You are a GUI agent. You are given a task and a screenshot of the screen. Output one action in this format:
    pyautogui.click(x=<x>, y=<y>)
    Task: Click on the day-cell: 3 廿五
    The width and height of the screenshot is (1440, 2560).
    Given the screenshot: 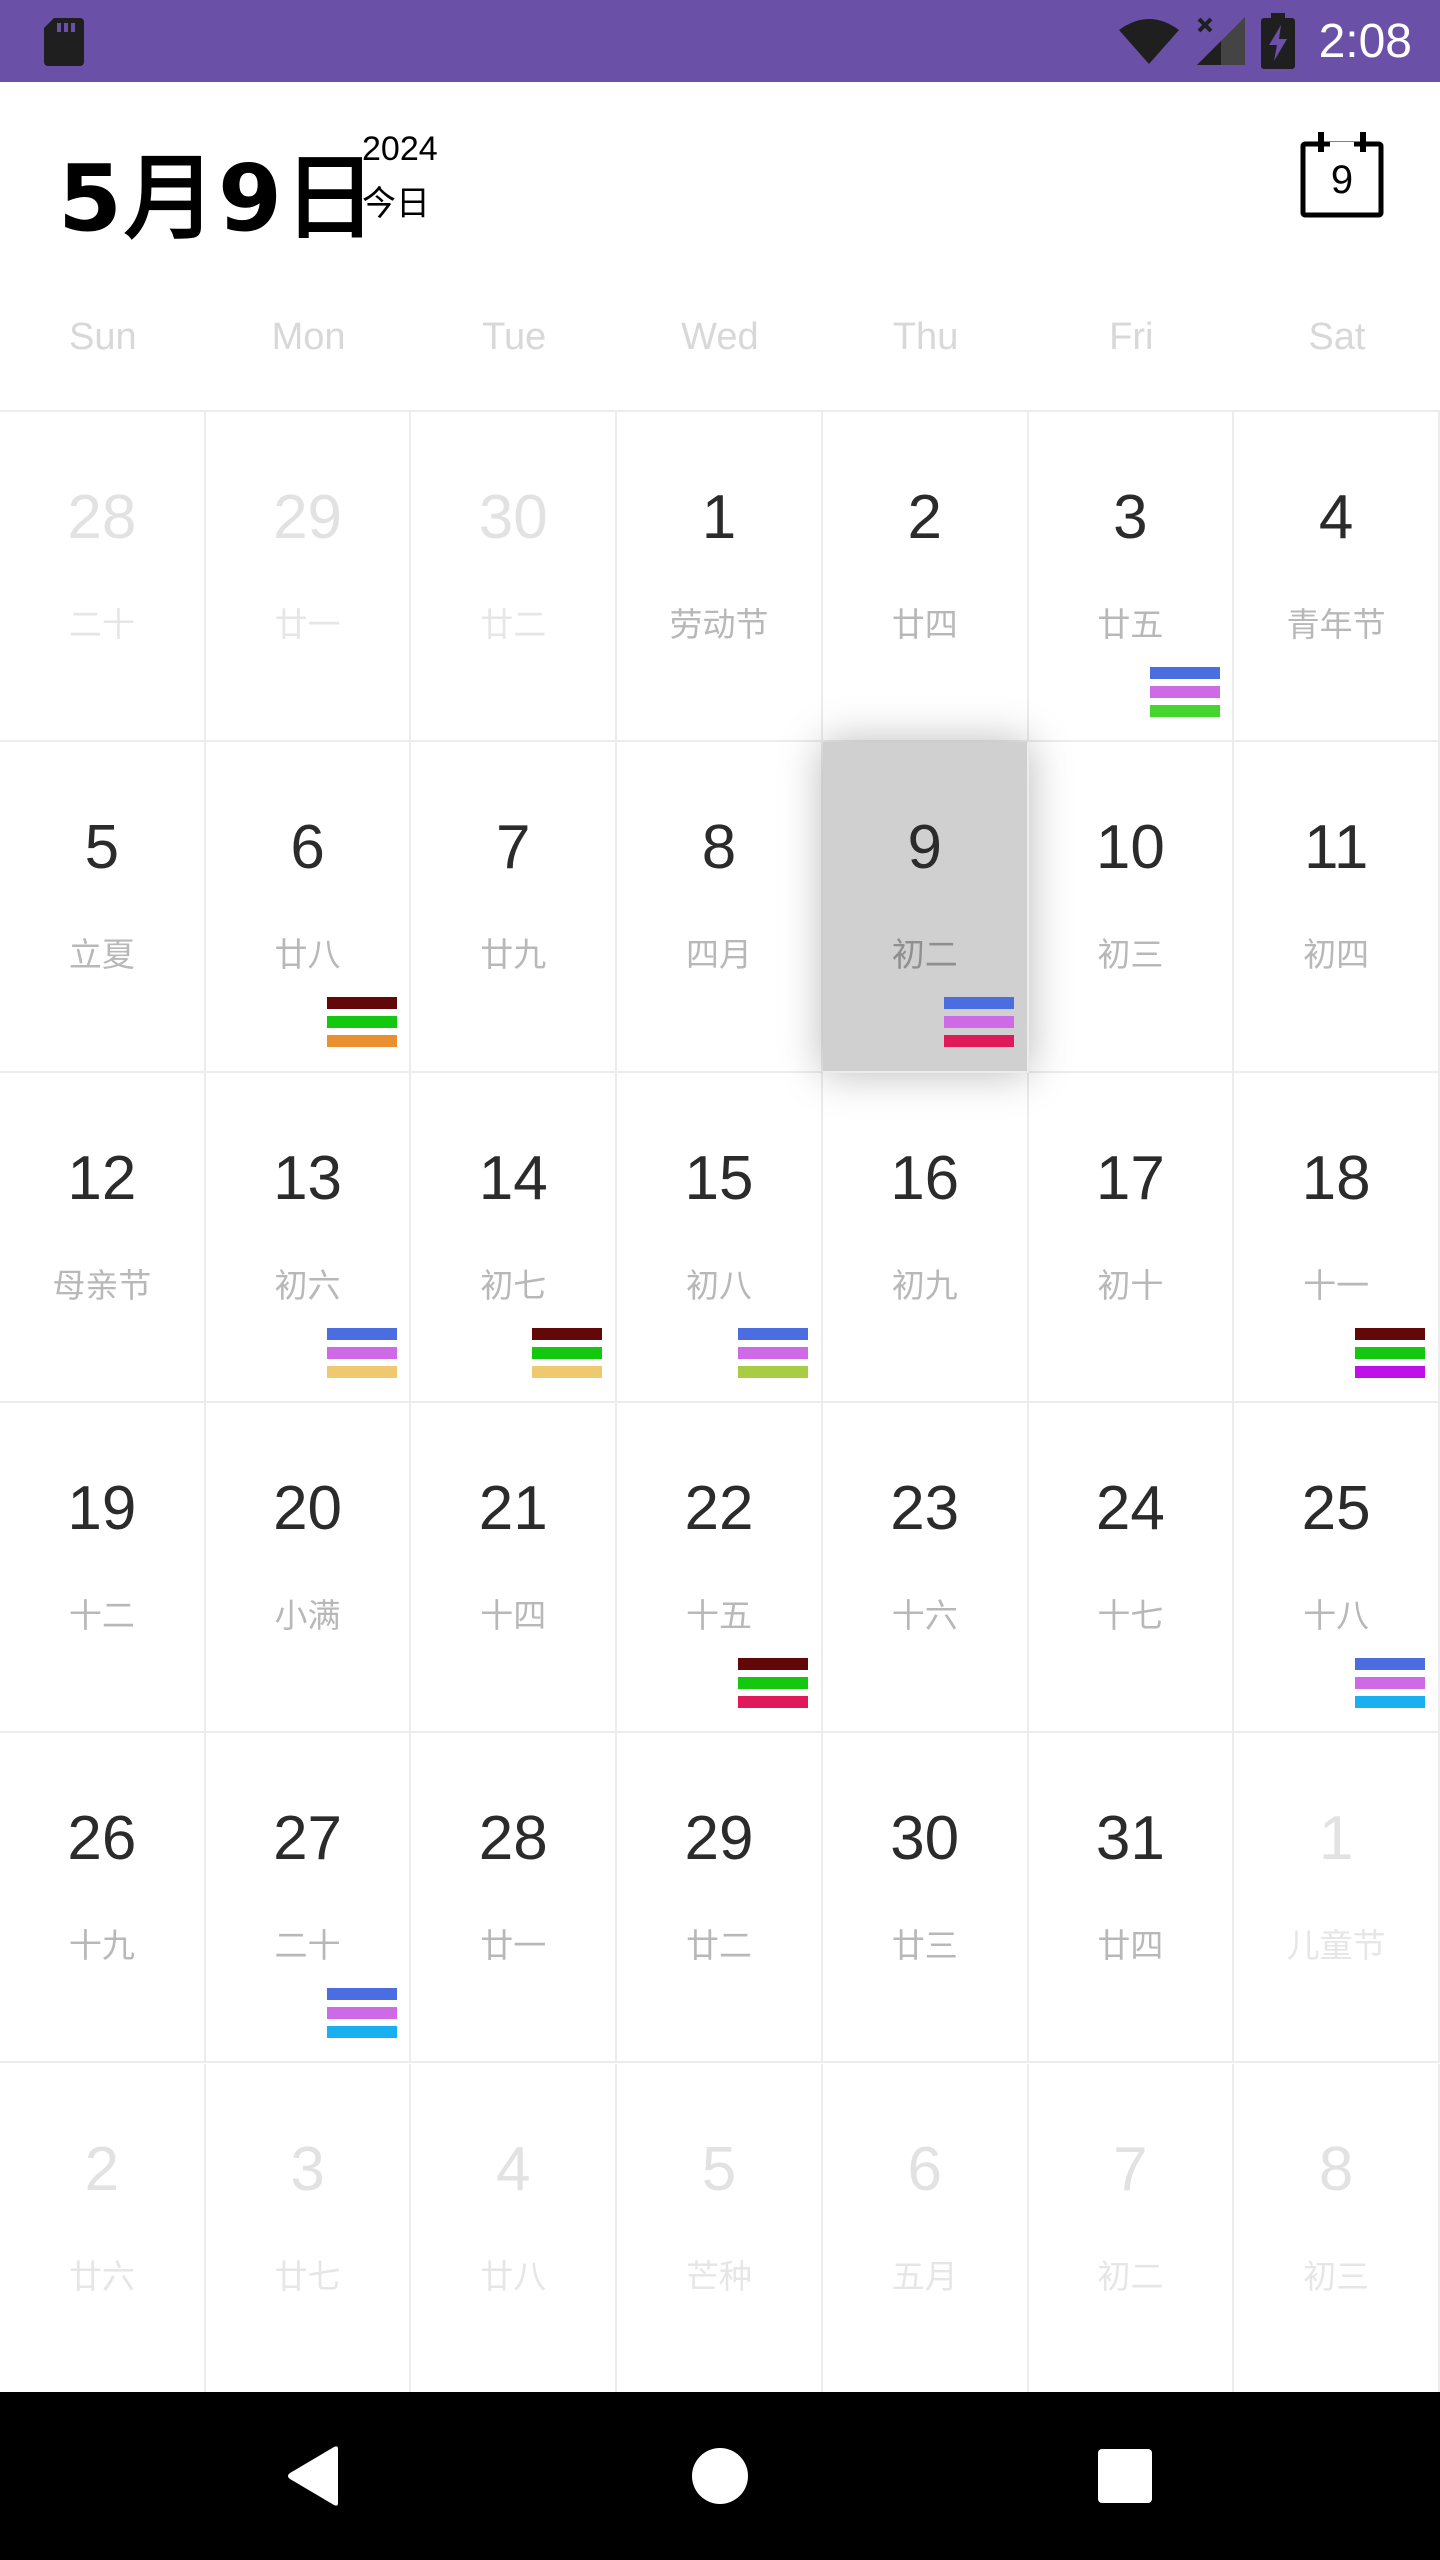 What is the action you would take?
    pyautogui.click(x=1131, y=577)
    